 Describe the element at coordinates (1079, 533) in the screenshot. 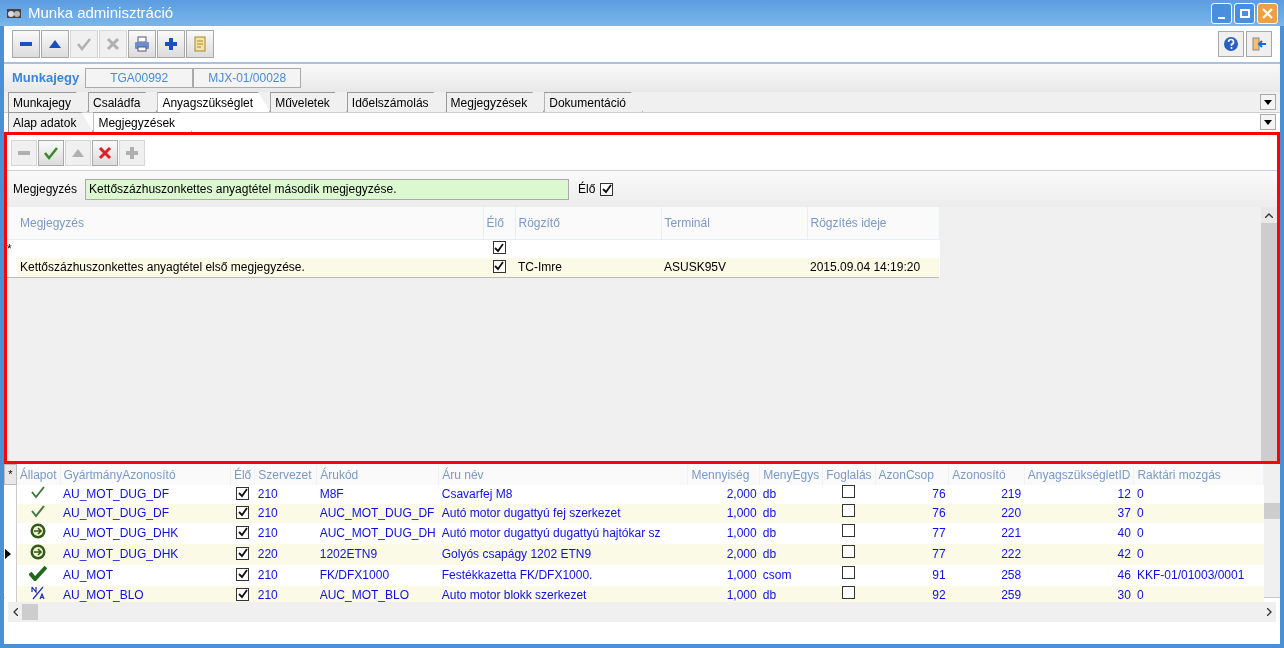

I see `table-cell: 40` at that location.